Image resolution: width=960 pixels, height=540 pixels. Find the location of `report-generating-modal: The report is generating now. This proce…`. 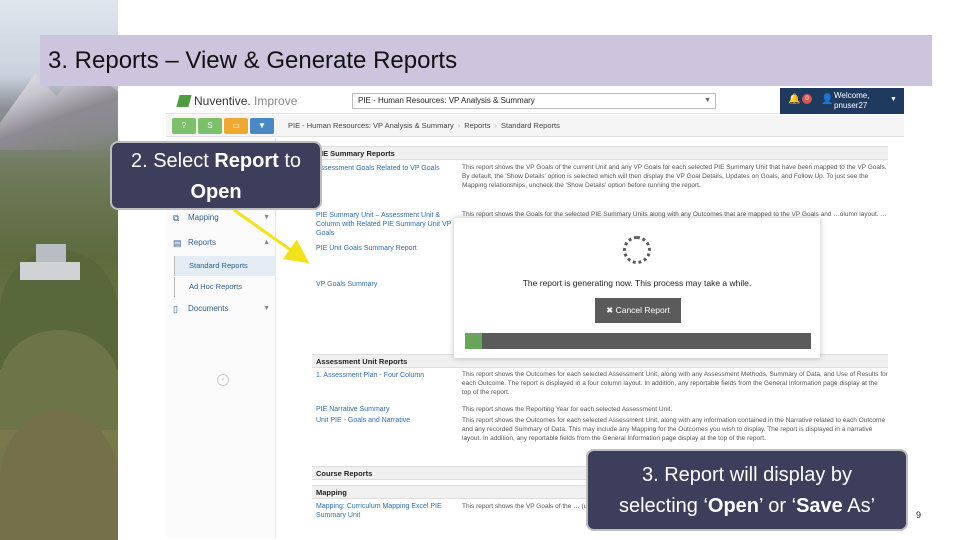

report-generating-modal: The report is generating now. This proce… is located at coordinates (637, 288).